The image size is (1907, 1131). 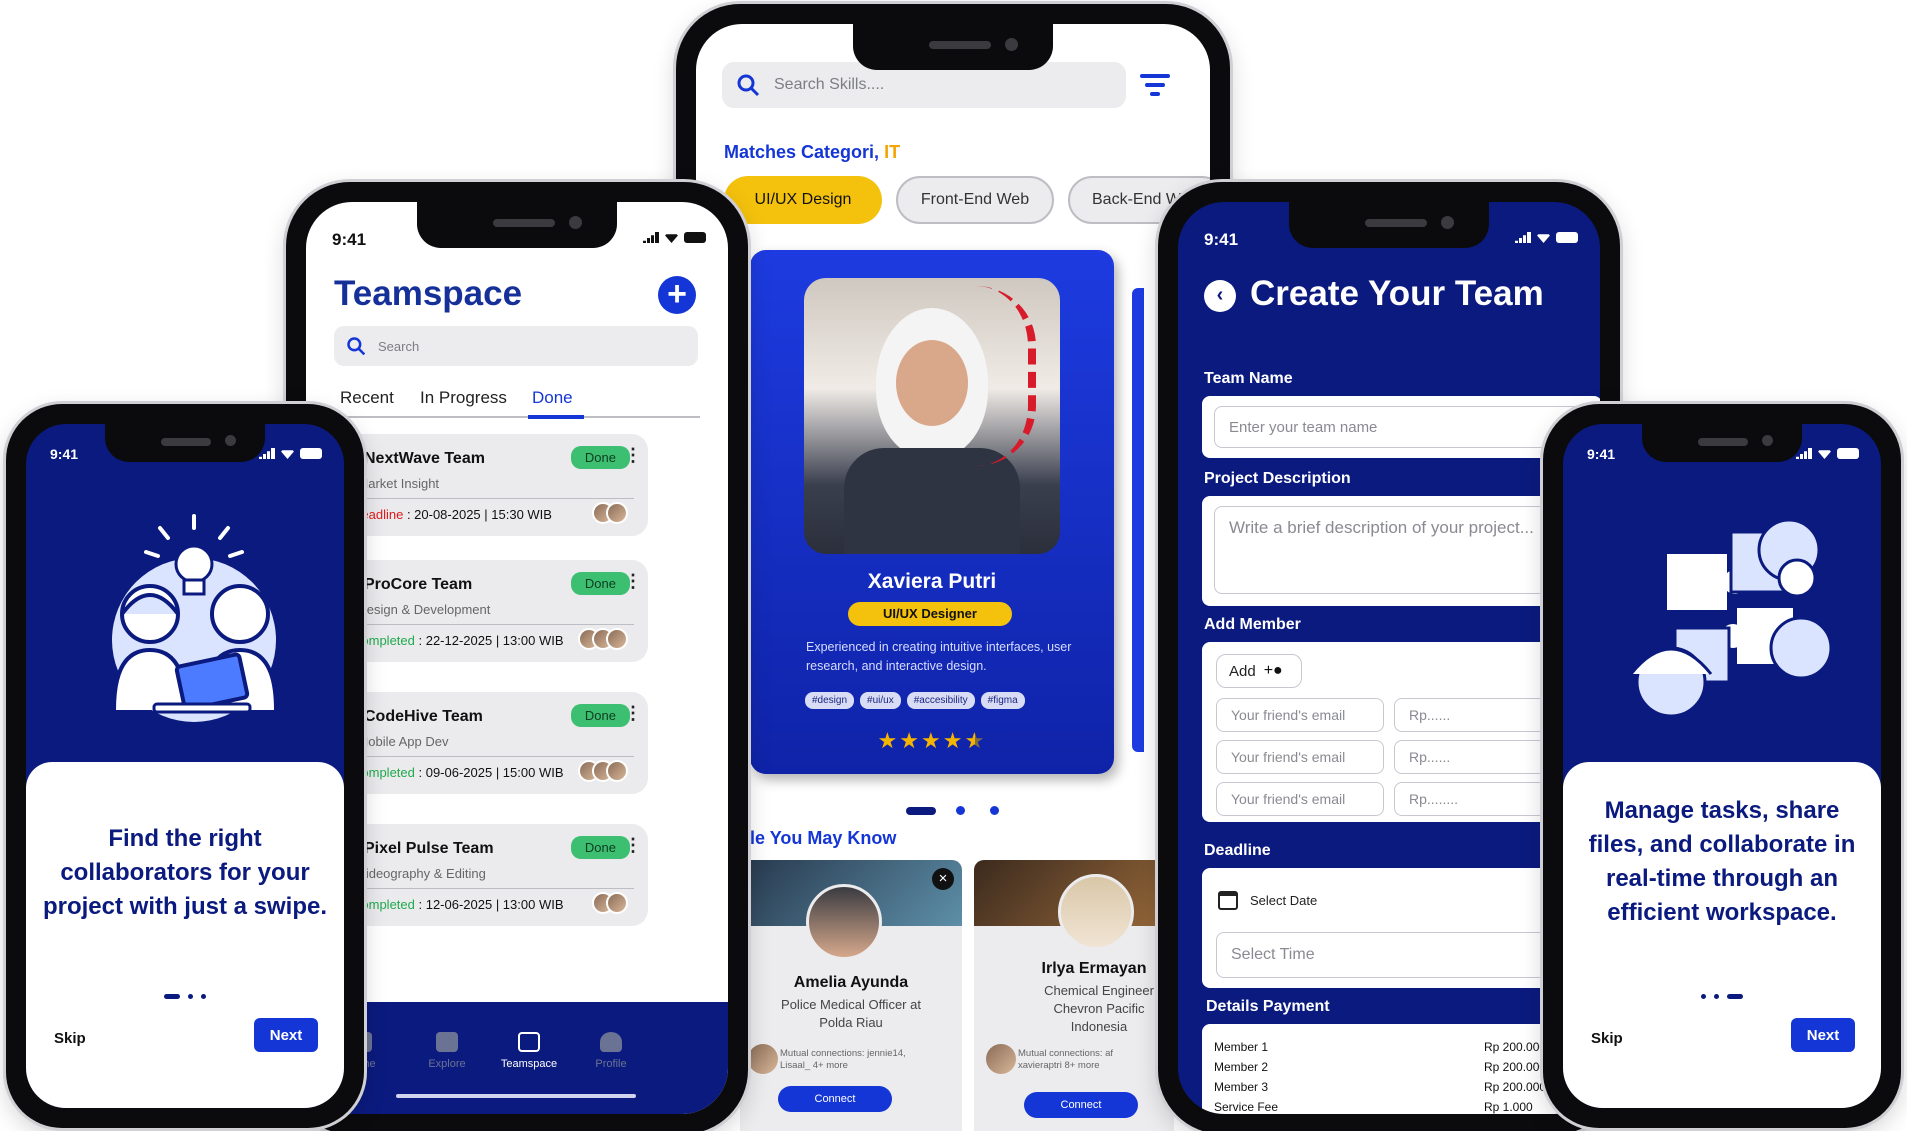 I want to click on tabs-underline, so click(x=517, y=417).